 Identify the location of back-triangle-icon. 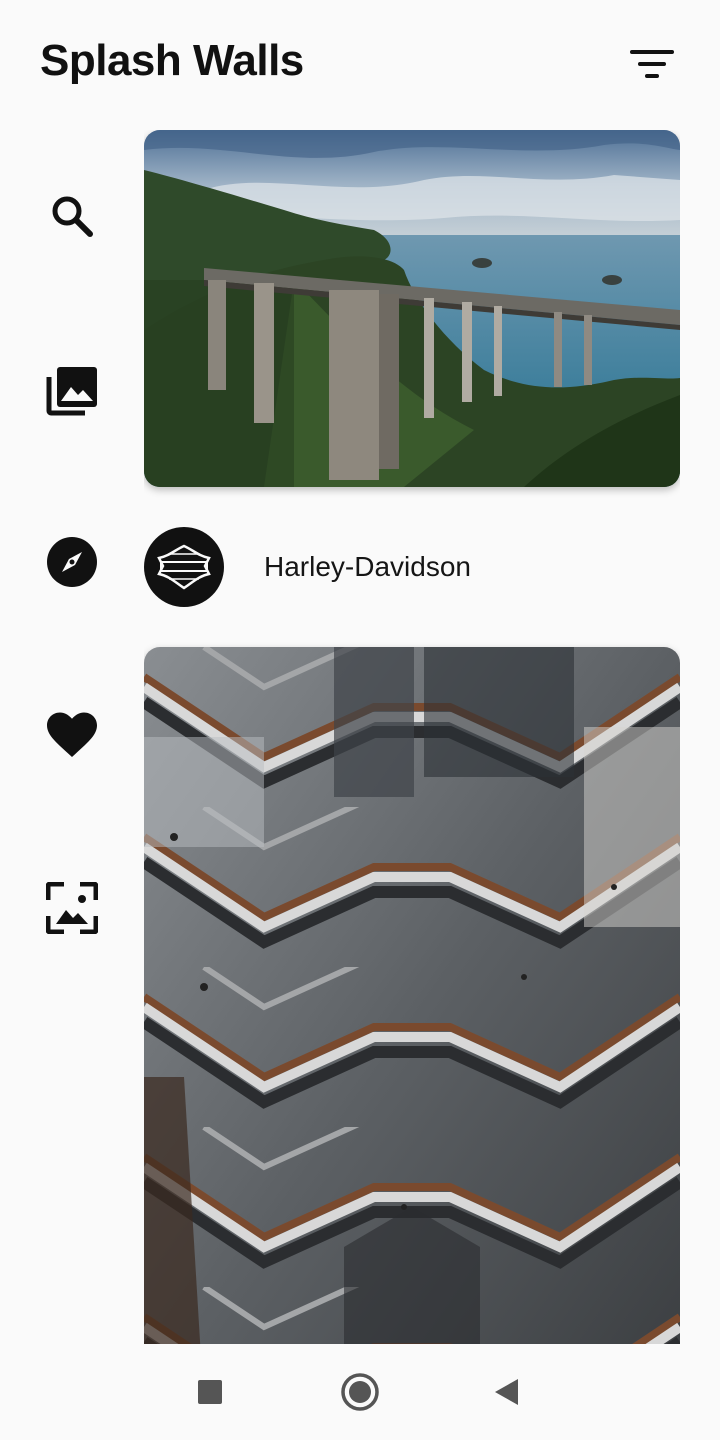
(506, 1392).